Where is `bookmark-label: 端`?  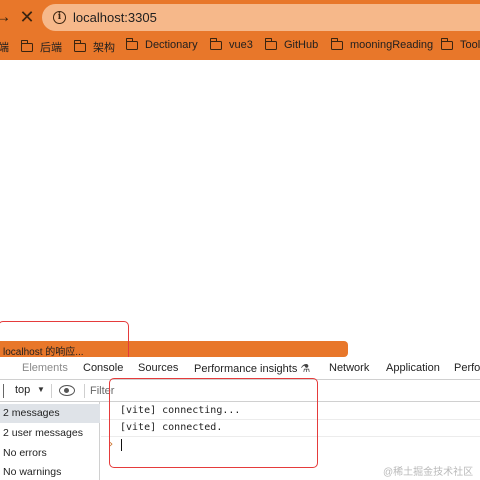 bookmark-label: 端 is located at coordinates (4, 48).